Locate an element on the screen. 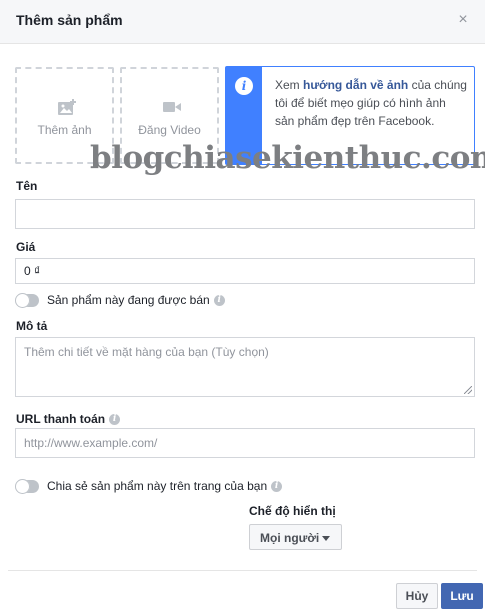  checkout-url-placeholder: http://www.example.com/ is located at coordinates (91, 443).